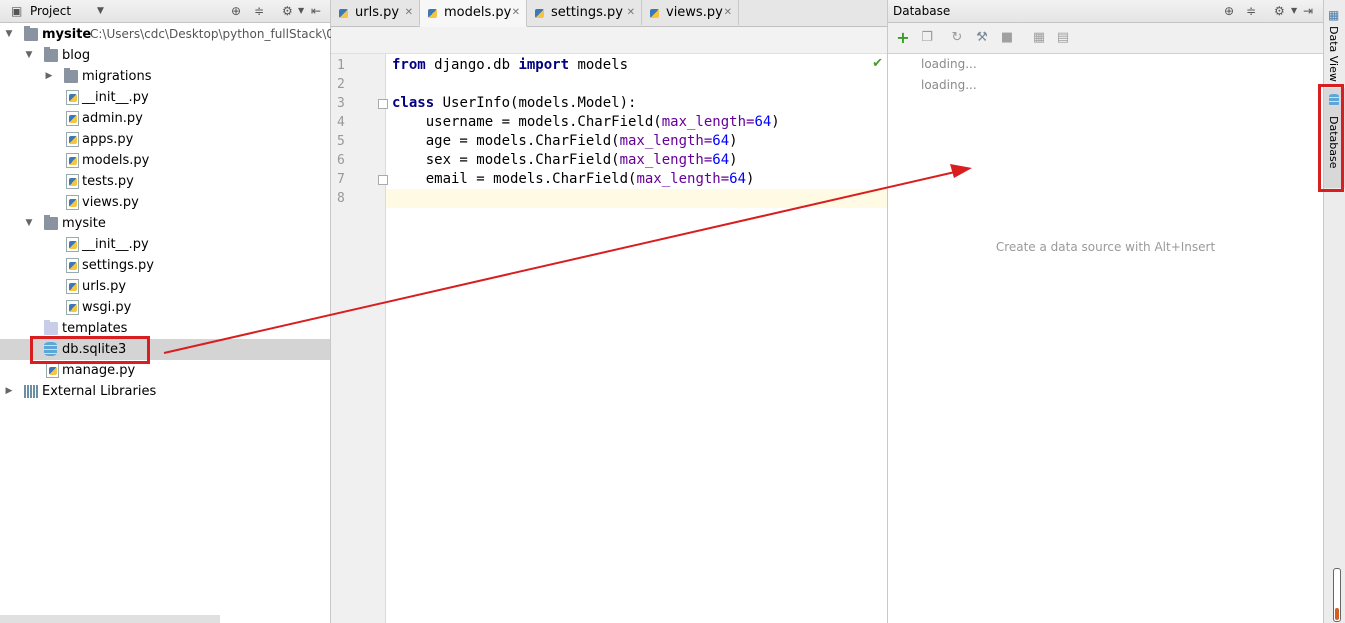 The height and width of the screenshot is (623, 1345). What do you see at coordinates (1333, 54) in the screenshot?
I see `tab-label: Data View` at bounding box center [1333, 54].